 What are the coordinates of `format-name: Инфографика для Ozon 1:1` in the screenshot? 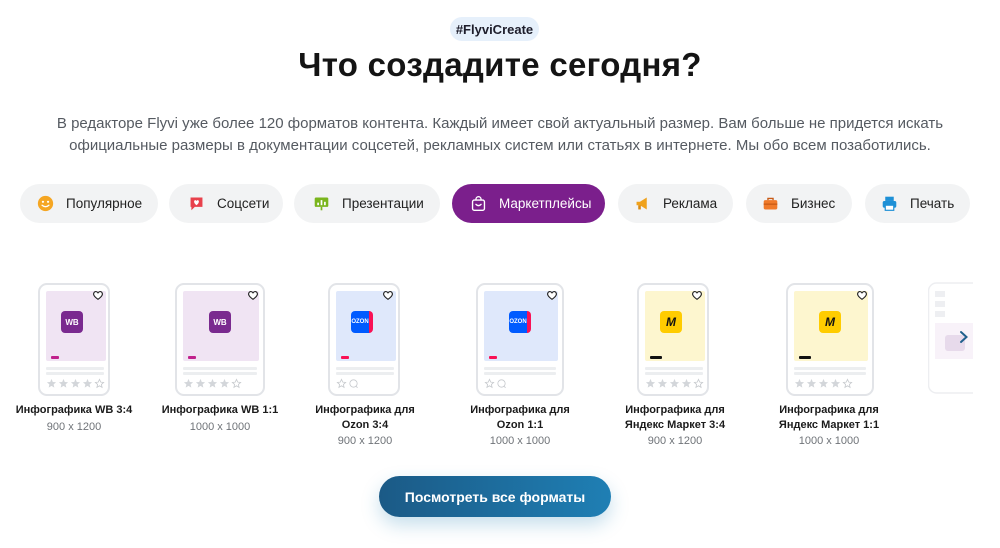 It's located at (520, 417).